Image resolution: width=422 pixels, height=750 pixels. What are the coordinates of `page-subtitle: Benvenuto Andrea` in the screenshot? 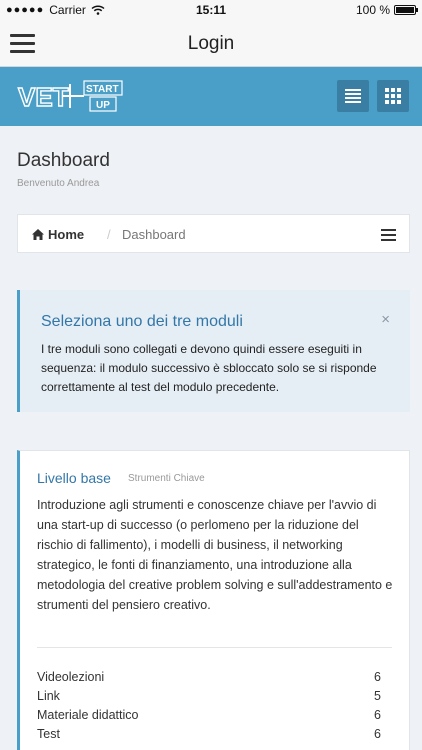 It's located at (58, 183).